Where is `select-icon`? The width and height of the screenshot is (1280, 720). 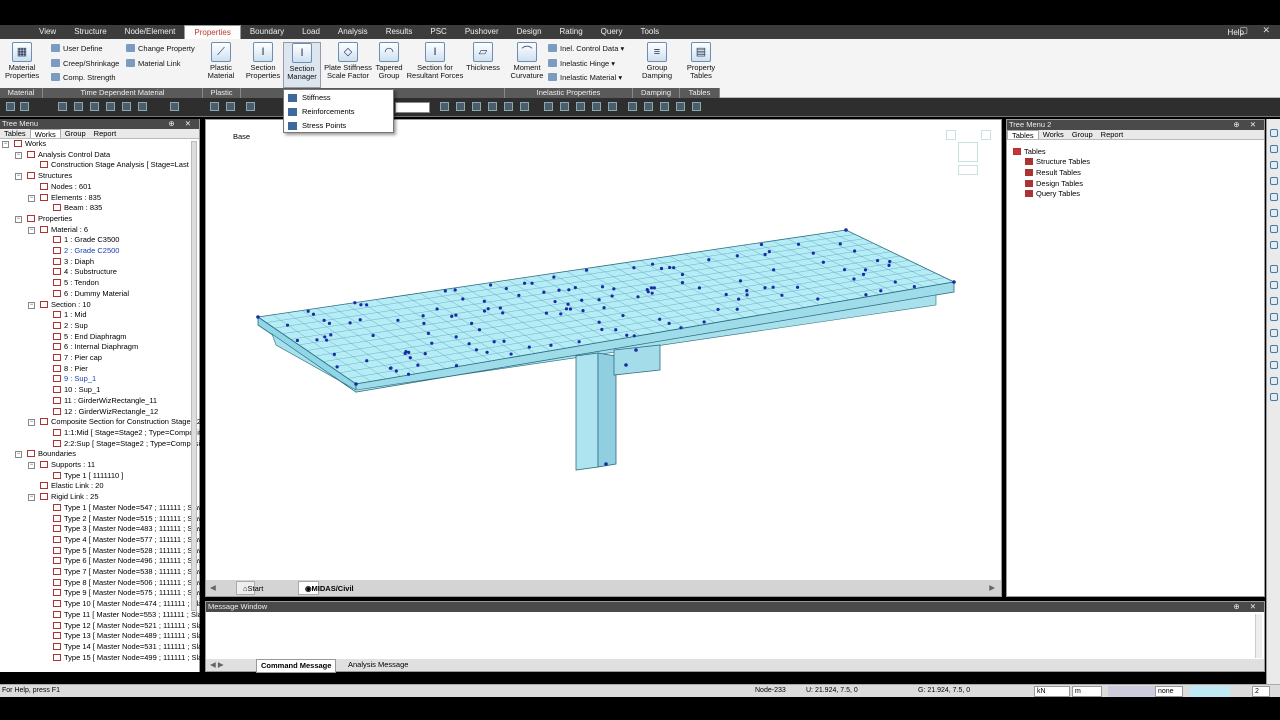
select-icon is located at coordinates (174, 106).